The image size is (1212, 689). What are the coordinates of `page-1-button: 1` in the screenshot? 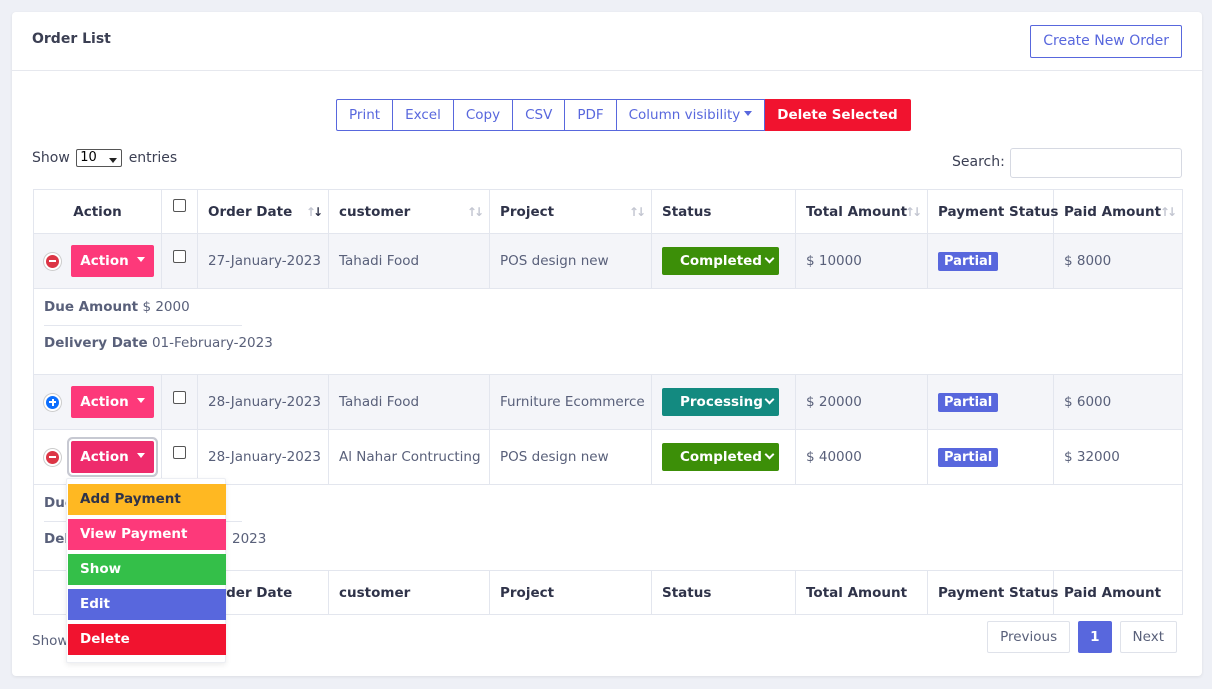 It's located at (1095, 637).